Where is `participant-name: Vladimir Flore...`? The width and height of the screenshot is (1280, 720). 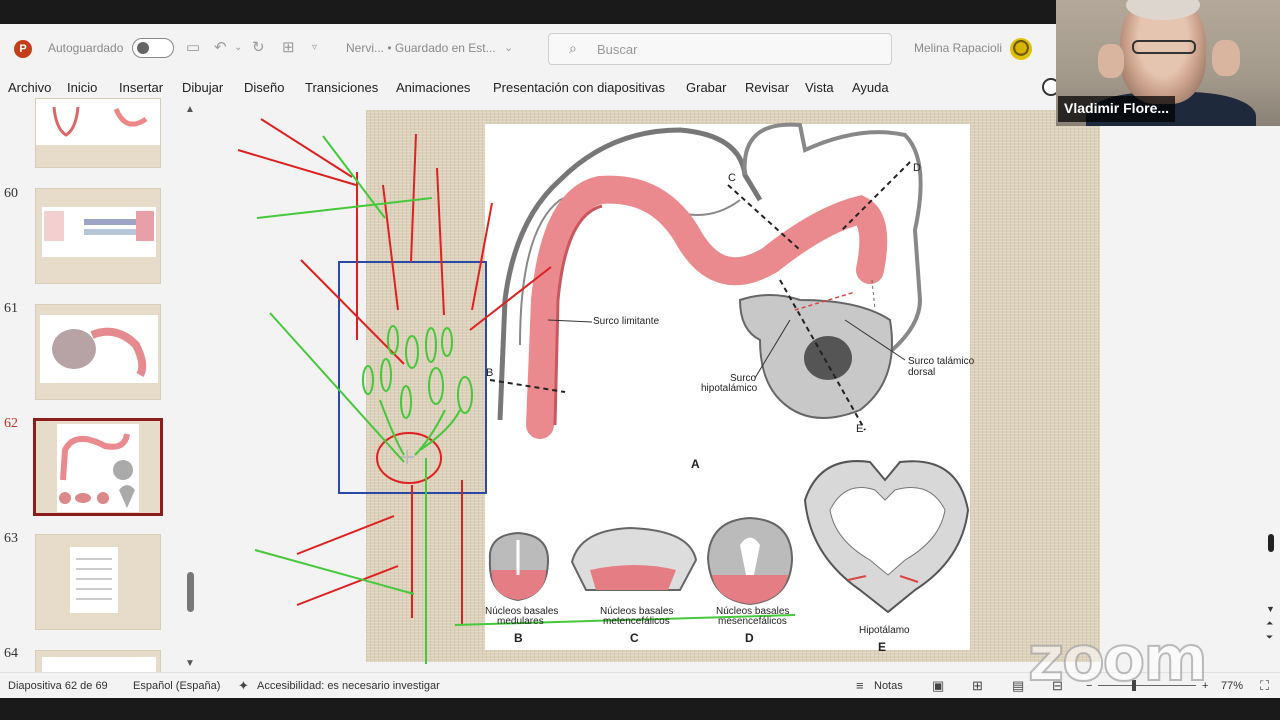
participant-name: Vladimir Flore... is located at coordinates (1117, 109).